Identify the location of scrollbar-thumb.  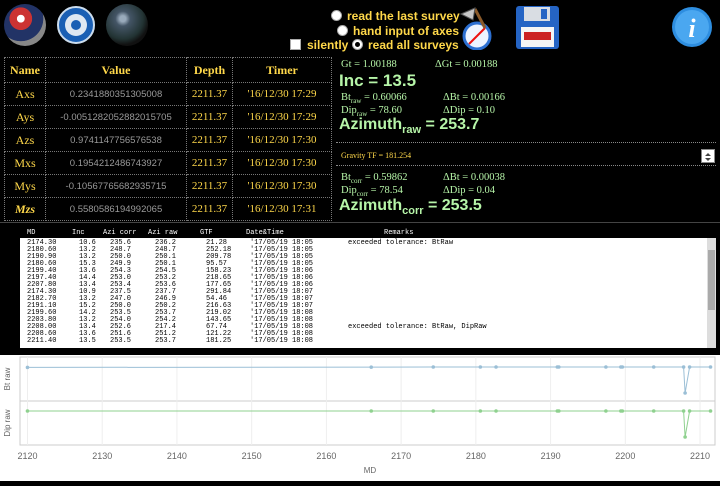
(711, 280).